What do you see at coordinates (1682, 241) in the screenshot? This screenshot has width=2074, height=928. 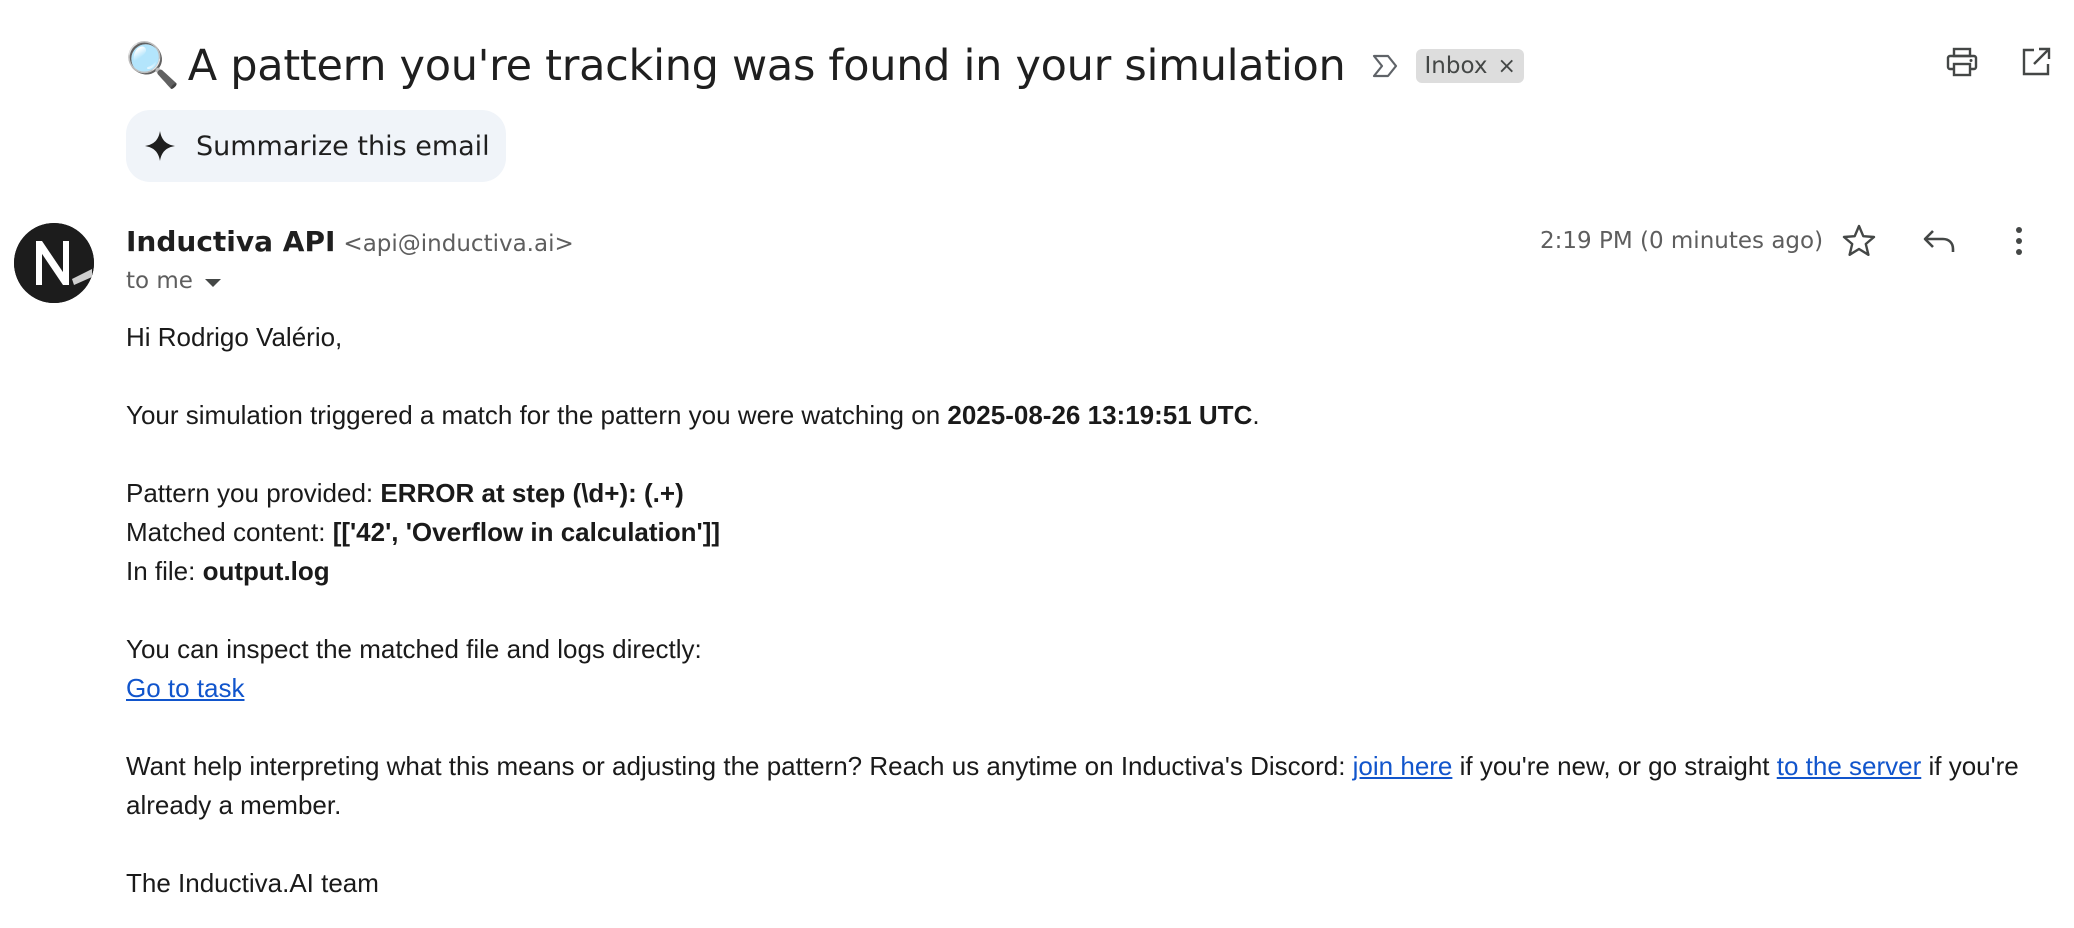 I see `message-timestamp: 2:19 PM (0 minutes ago)` at bounding box center [1682, 241].